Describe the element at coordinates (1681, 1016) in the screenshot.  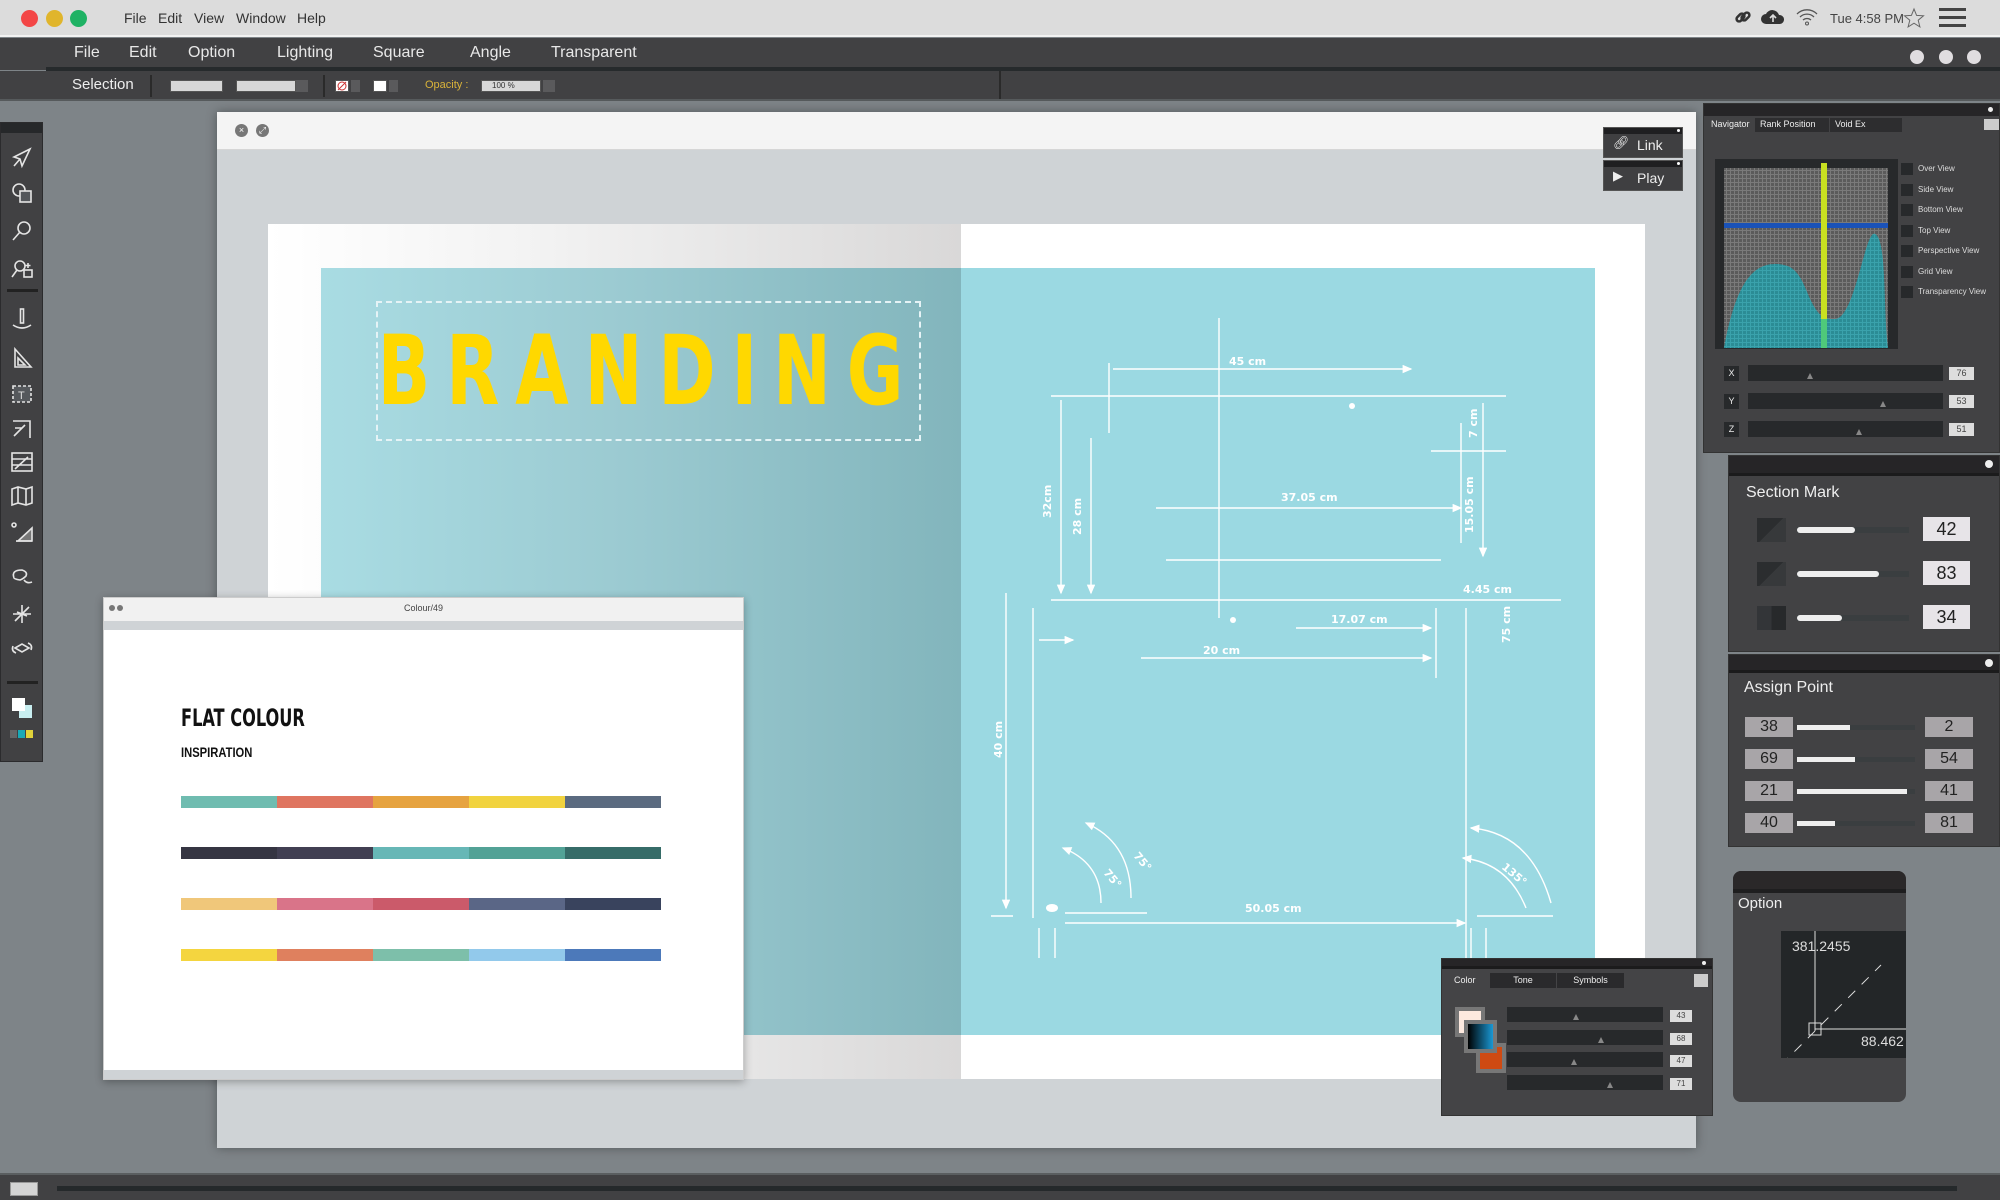
I see `color-value: 43` at that location.